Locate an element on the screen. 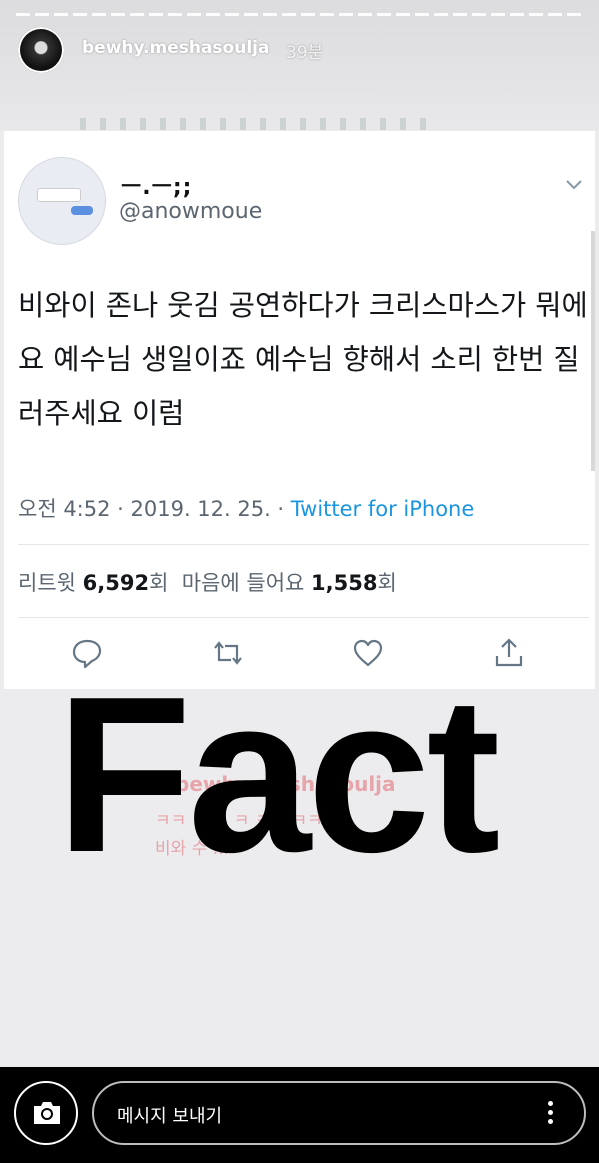  tweet-stats: 리트윗 6,592회 마음에 들어요 1,558회 is located at coordinates (207, 583).